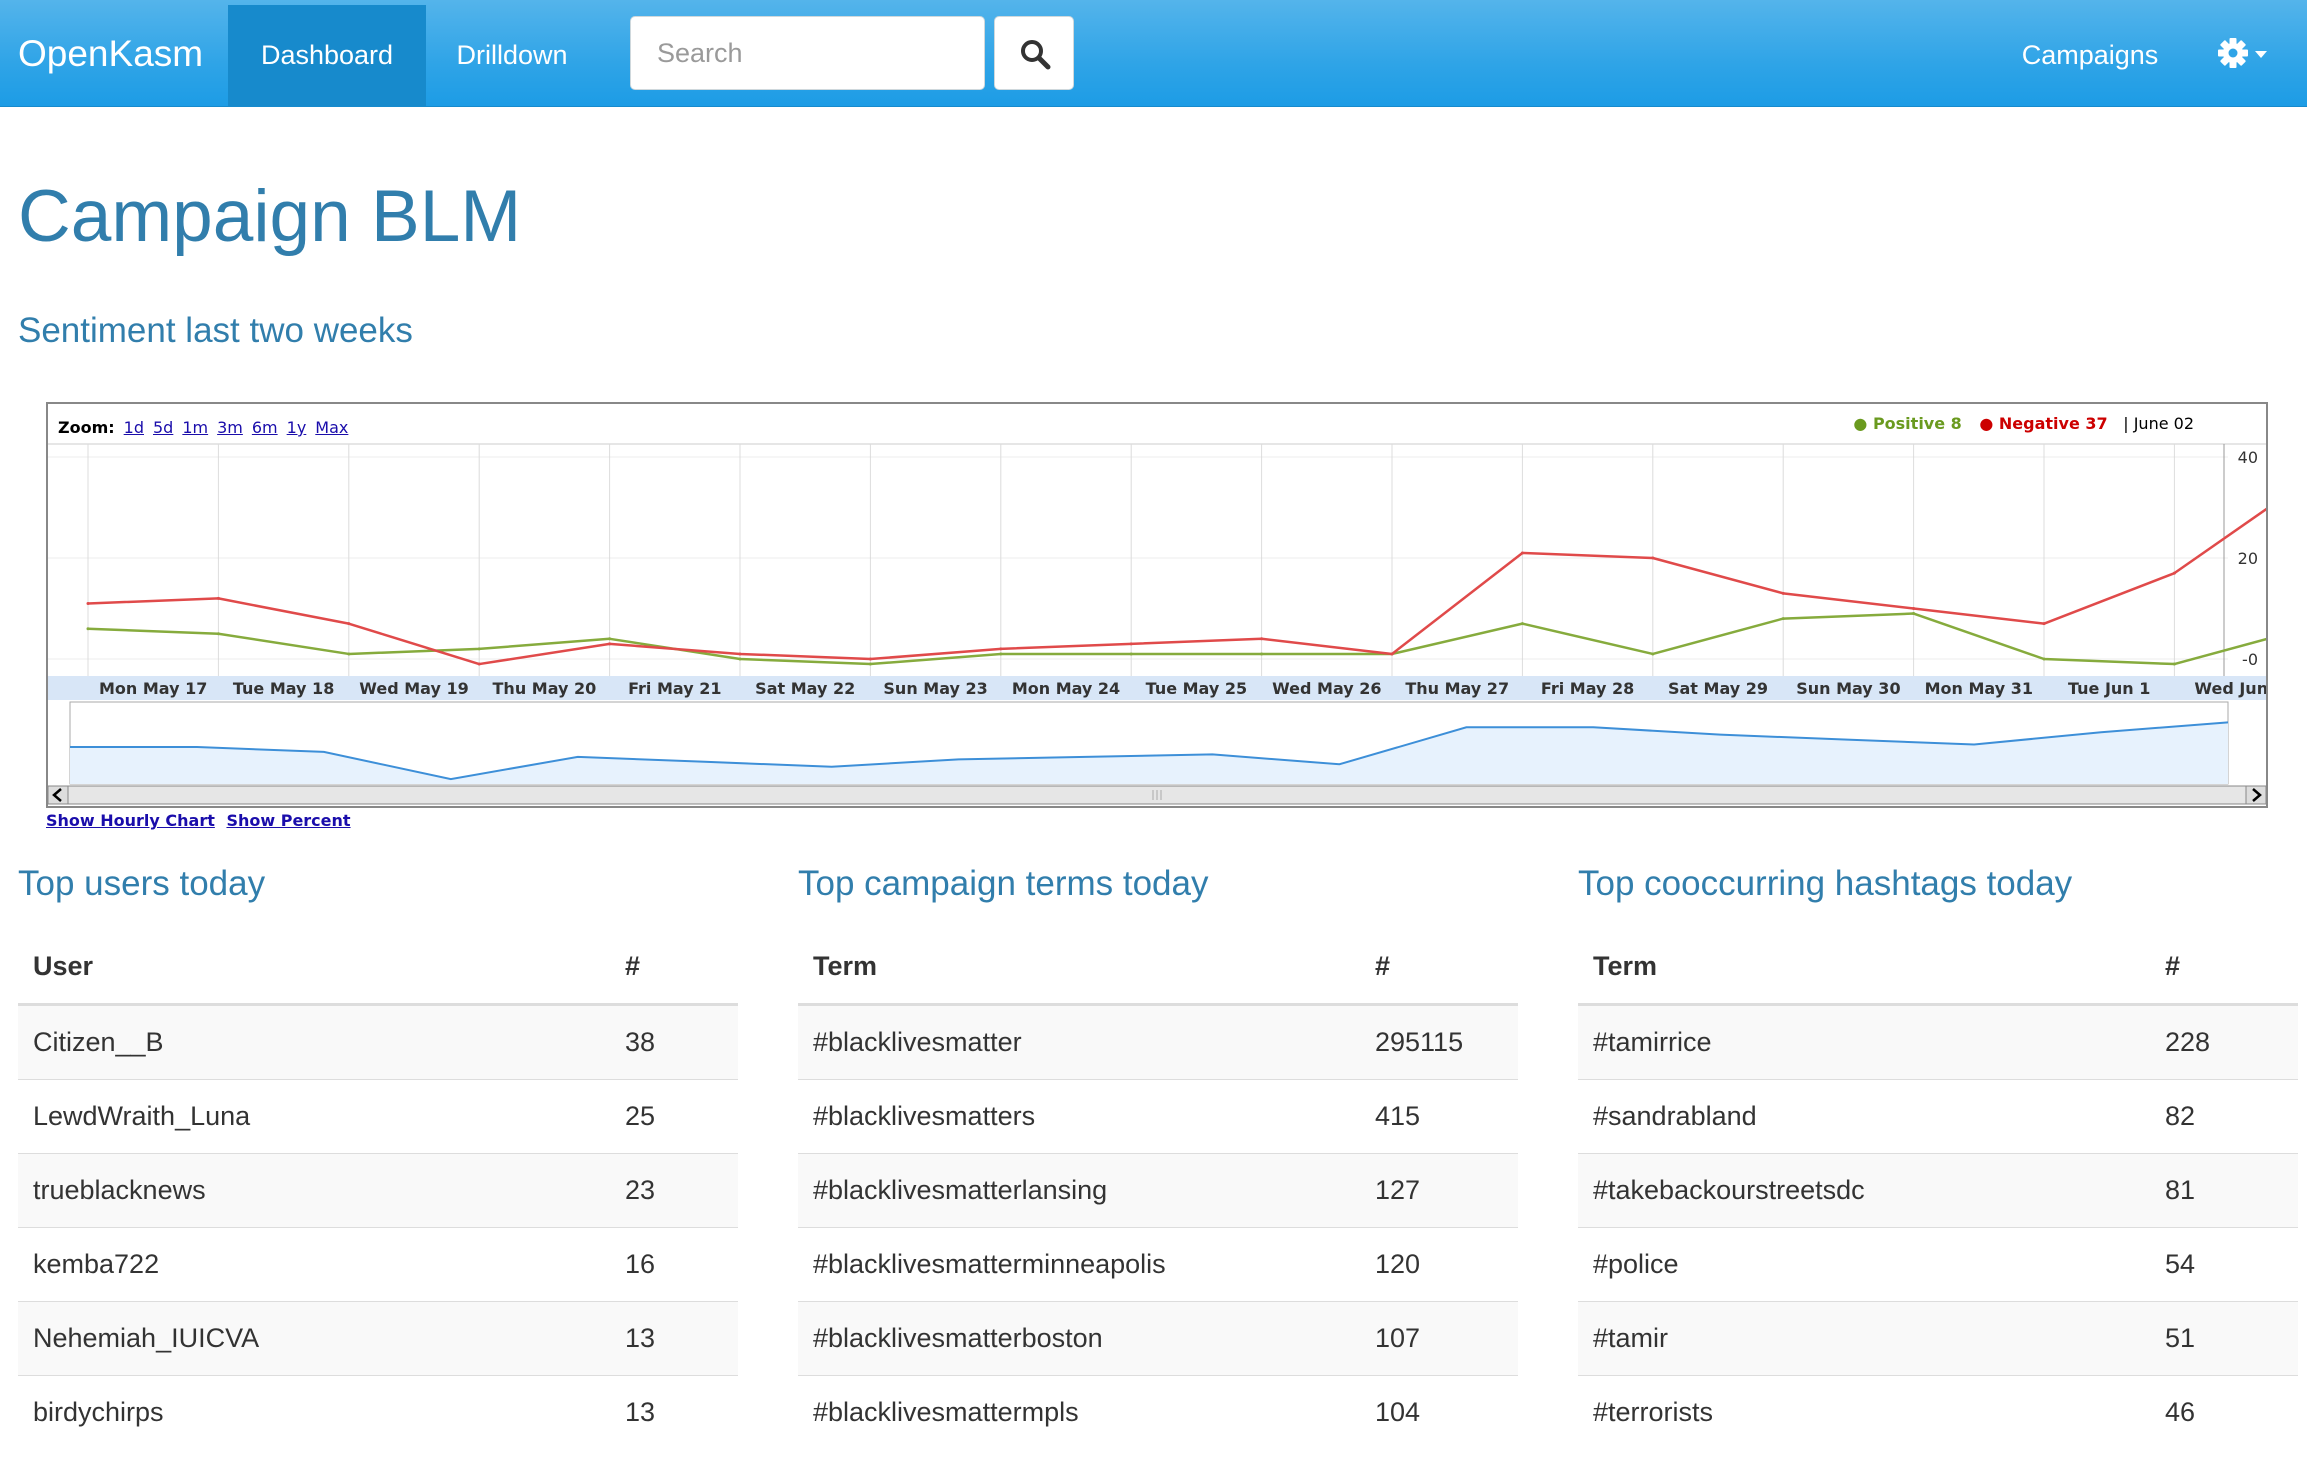  What do you see at coordinates (805, 688) in the screenshot?
I see `x-tick-label: Sat May 22` at bounding box center [805, 688].